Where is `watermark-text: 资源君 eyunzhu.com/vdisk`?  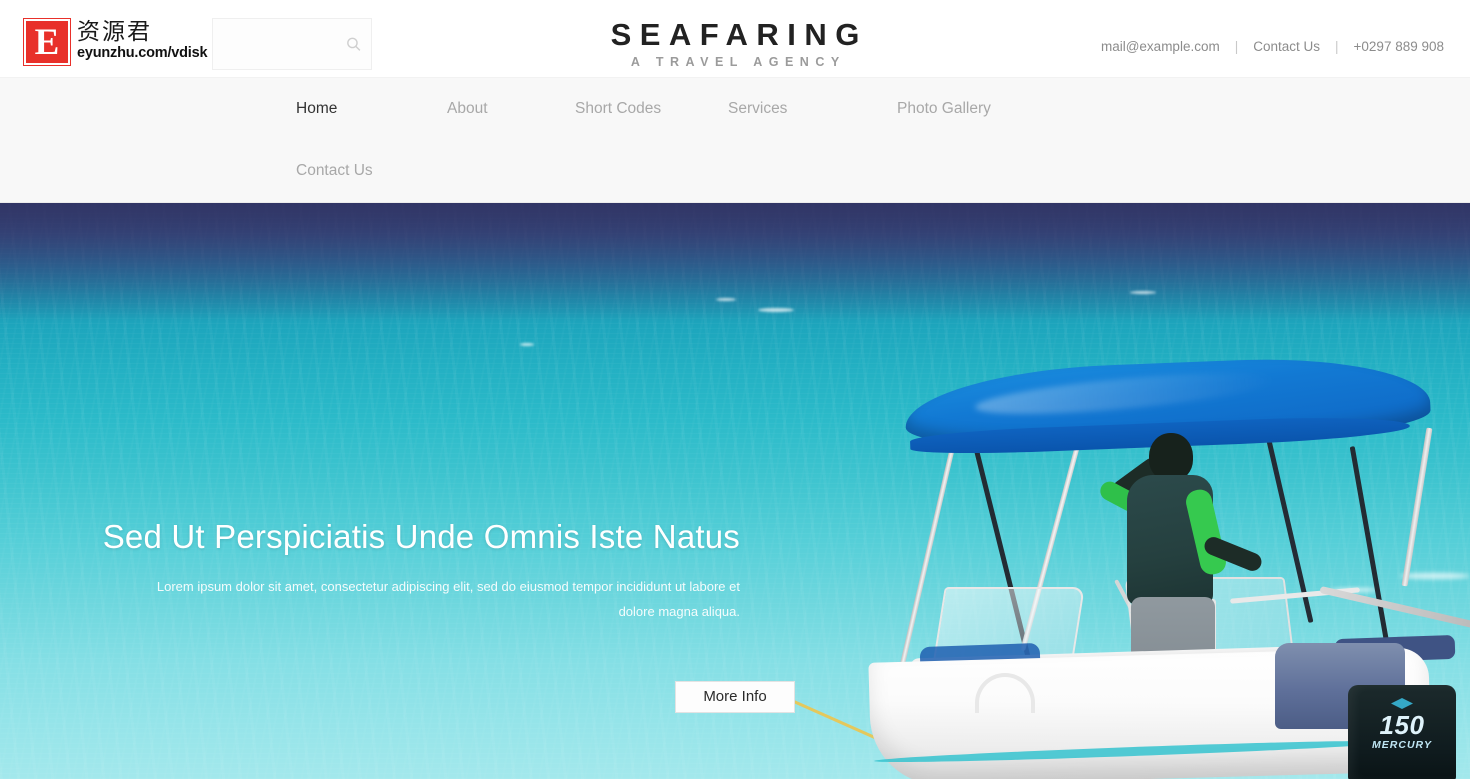 watermark-text: 资源君 eyunzhu.com/vdisk is located at coordinates (142, 40).